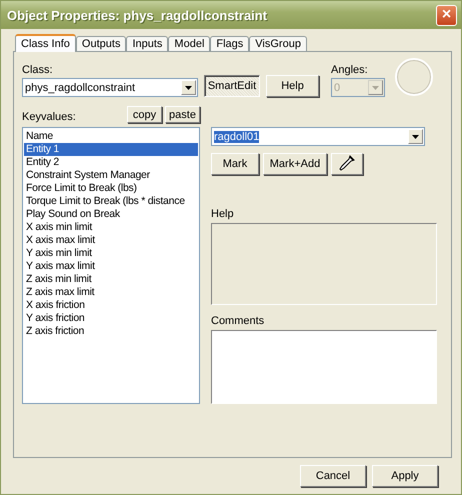  I want to click on tab: VisGroup, so click(278, 43).